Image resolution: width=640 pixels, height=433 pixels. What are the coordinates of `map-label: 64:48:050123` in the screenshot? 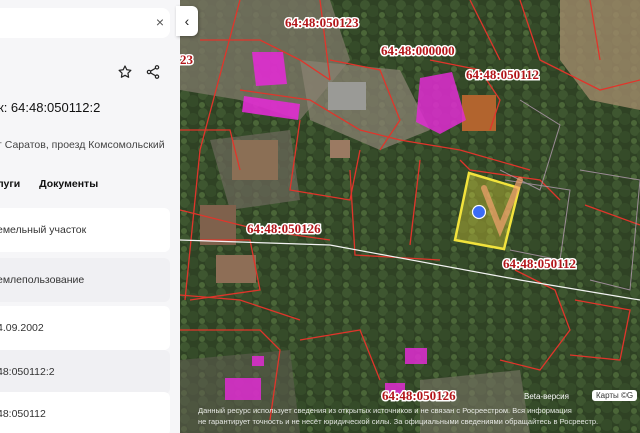 It's located at (322, 22).